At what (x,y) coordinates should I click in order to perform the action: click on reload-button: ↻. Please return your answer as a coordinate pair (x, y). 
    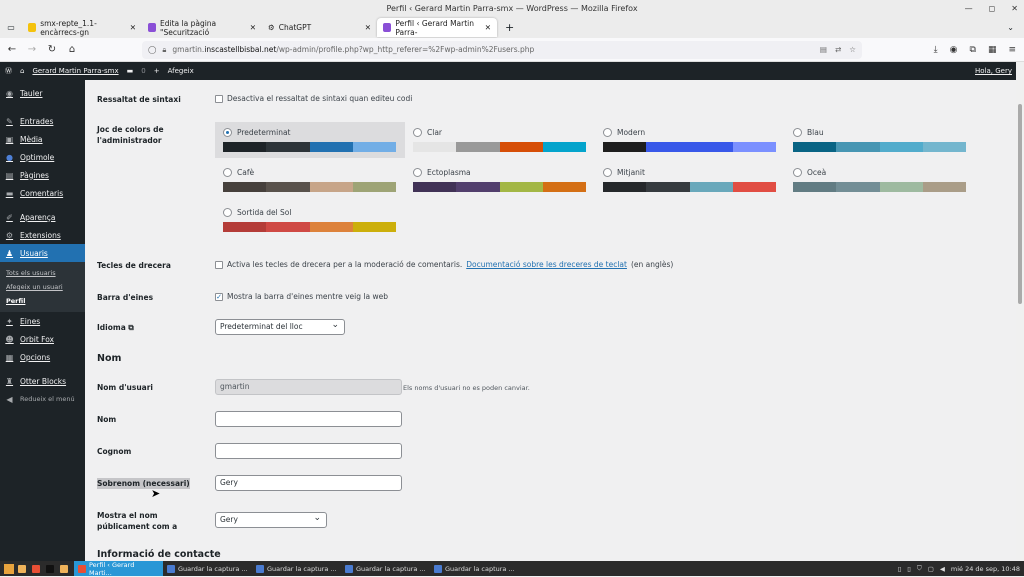
    Looking at the image, I should click on (52, 49).